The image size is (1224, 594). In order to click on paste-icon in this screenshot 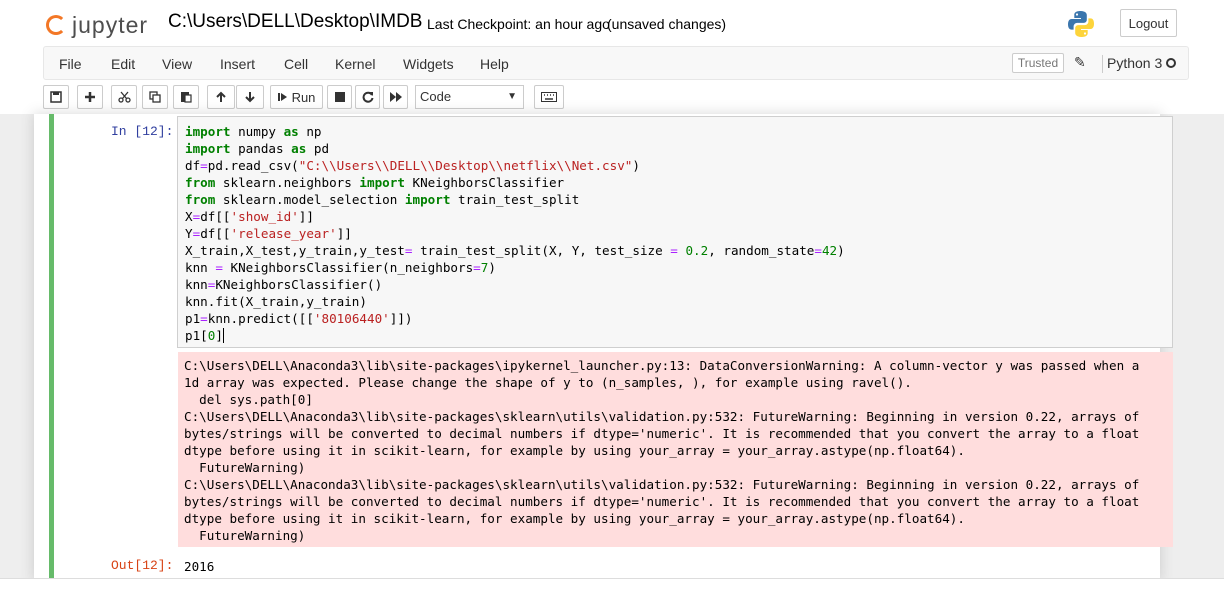, I will do `click(186, 97)`.